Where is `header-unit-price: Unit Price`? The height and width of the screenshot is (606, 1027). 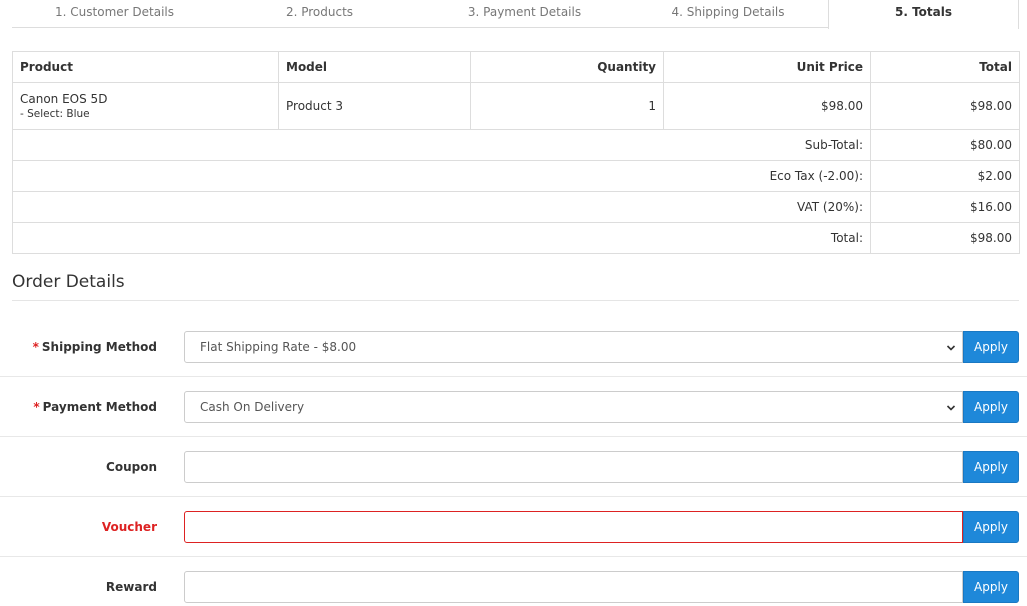
header-unit-price: Unit Price is located at coordinates (767, 67).